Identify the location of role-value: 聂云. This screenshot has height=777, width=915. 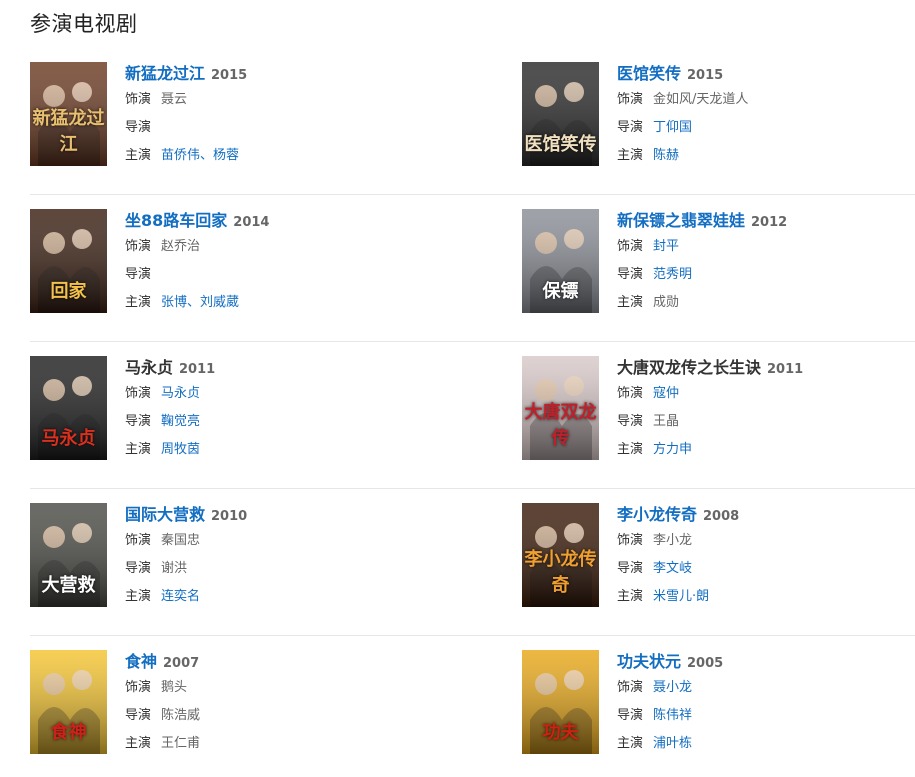
(174, 99).